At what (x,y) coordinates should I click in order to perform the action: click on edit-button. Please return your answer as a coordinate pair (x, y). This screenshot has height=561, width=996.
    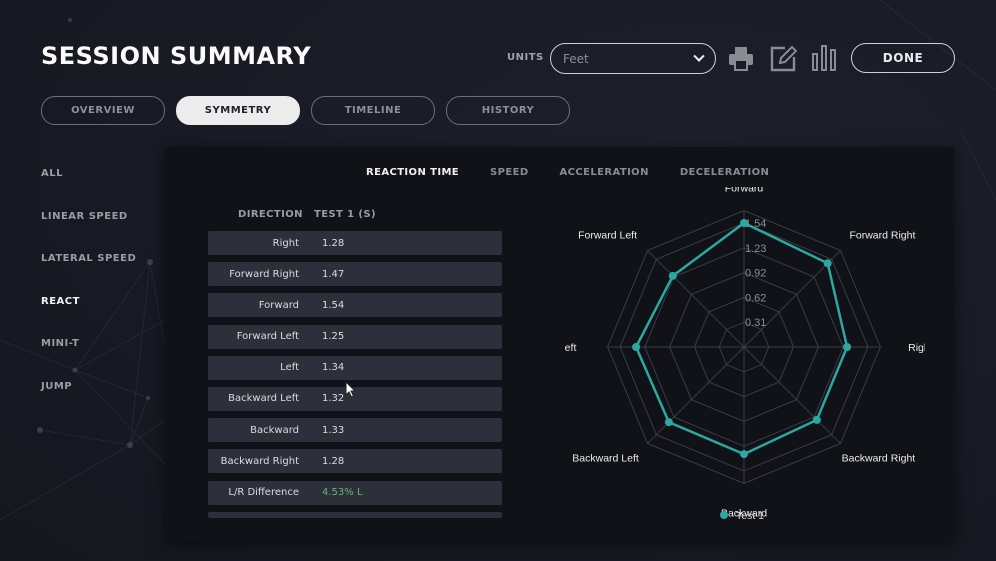
    Looking at the image, I should click on (783, 58).